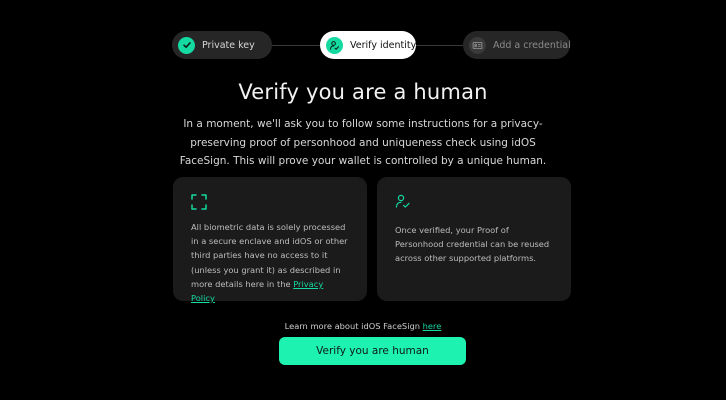 The width and height of the screenshot is (726, 400). What do you see at coordinates (363, 92) in the screenshot?
I see `page-title: Verify you are a human` at bounding box center [363, 92].